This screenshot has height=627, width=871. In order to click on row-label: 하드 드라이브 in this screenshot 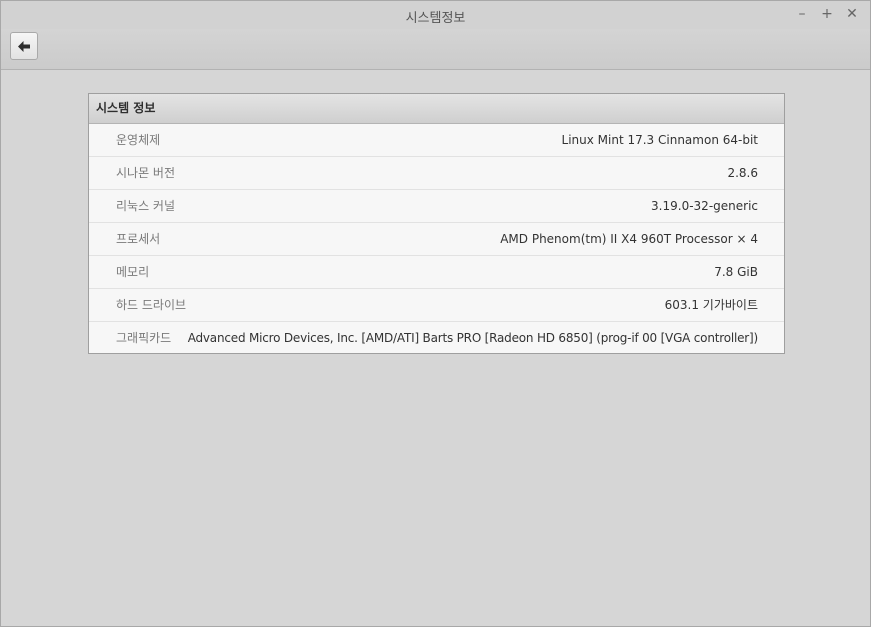, I will do `click(151, 305)`.